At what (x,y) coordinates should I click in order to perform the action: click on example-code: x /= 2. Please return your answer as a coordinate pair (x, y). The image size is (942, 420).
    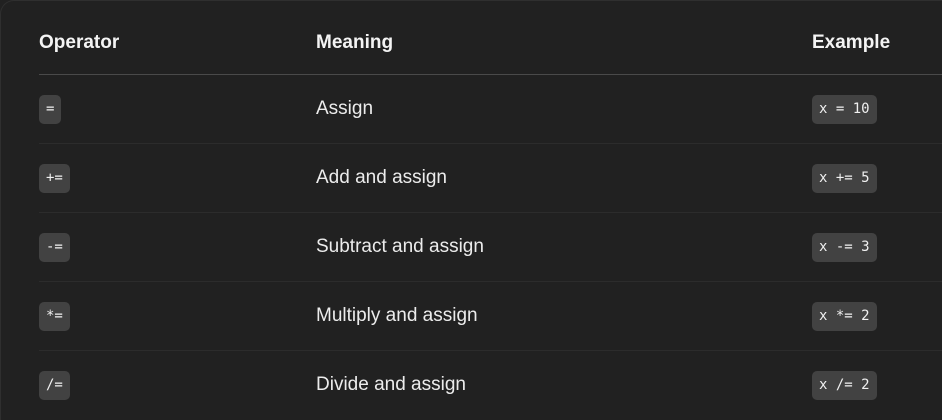
    Looking at the image, I should click on (844, 385).